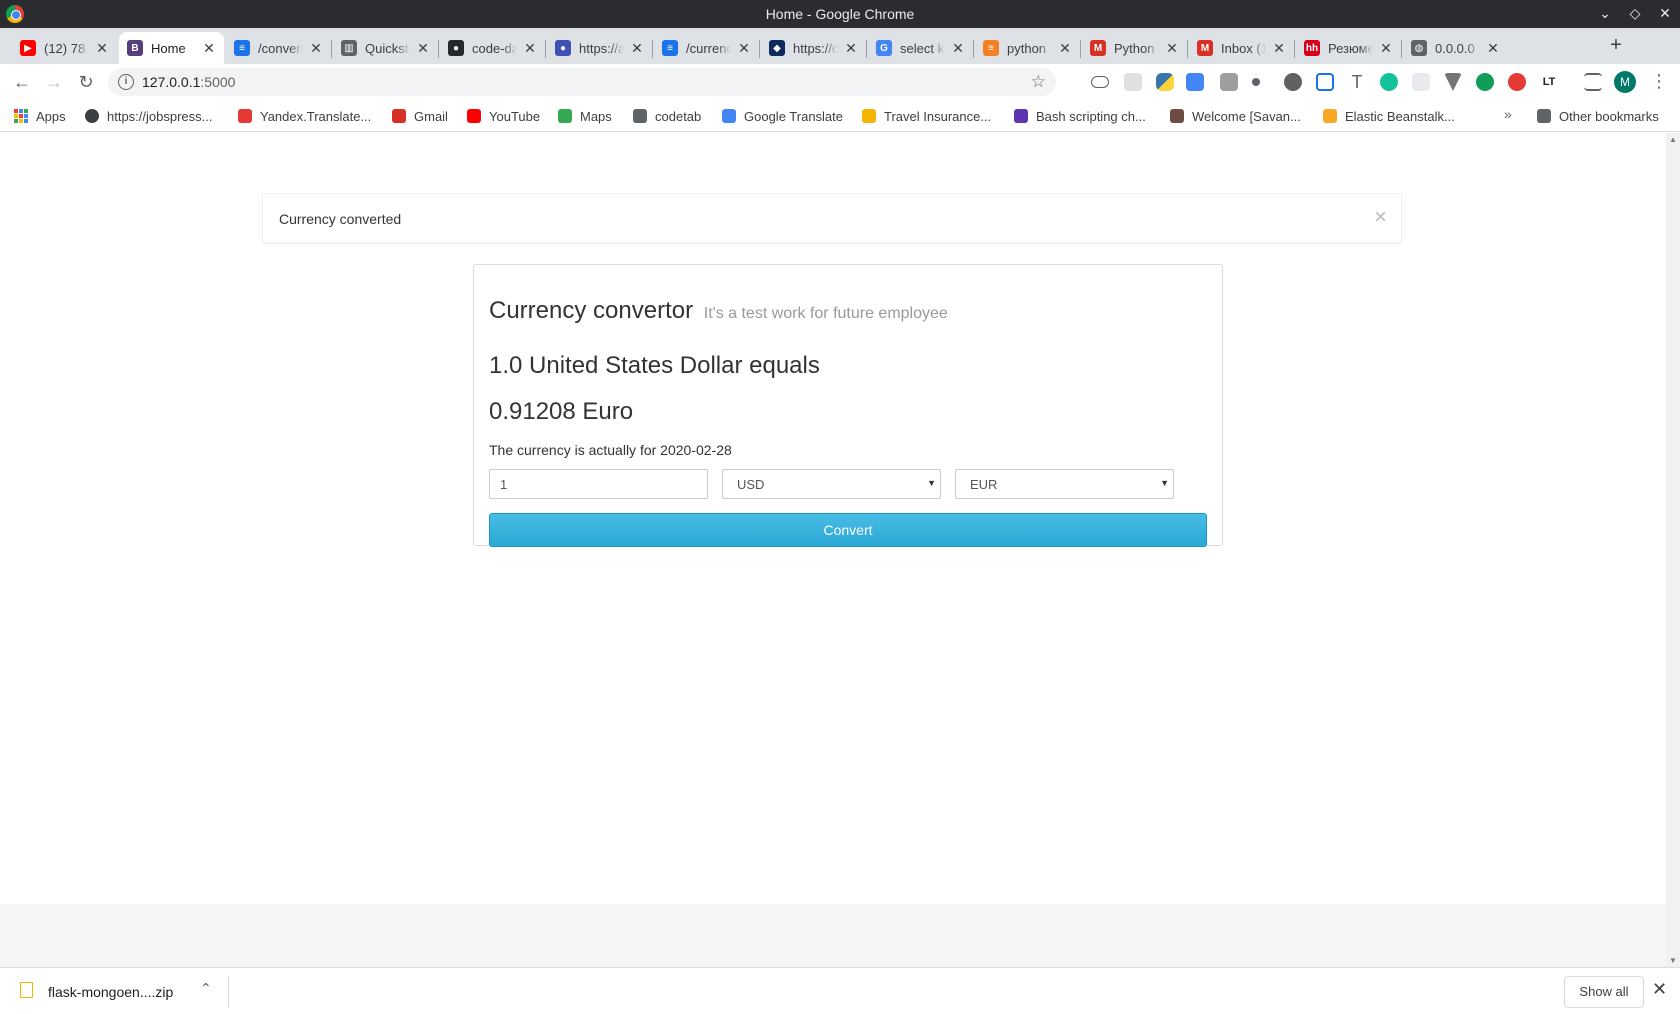 Image resolution: width=1680 pixels, height=1014 pixels. I want to click on media-controls-icon, so click(1593, 82).